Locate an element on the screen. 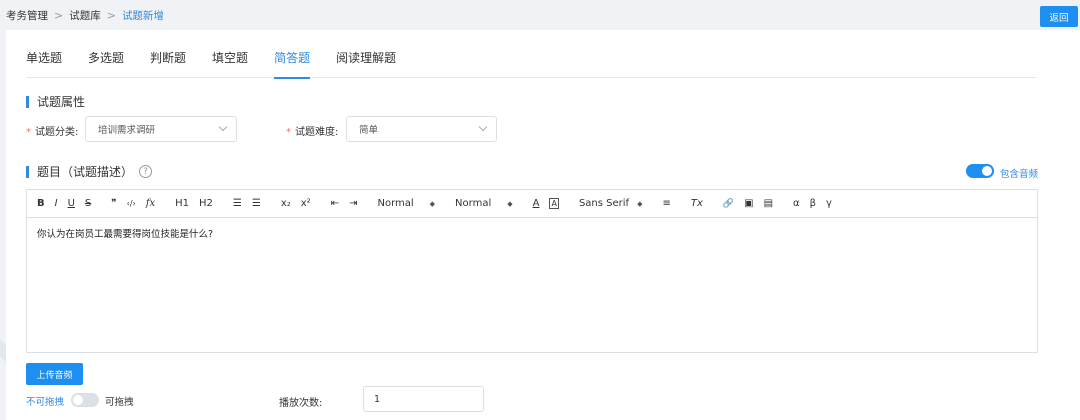 The height and width of the screenshot is (420, 1080). strike-button: S is located at coordinates (88, 203).